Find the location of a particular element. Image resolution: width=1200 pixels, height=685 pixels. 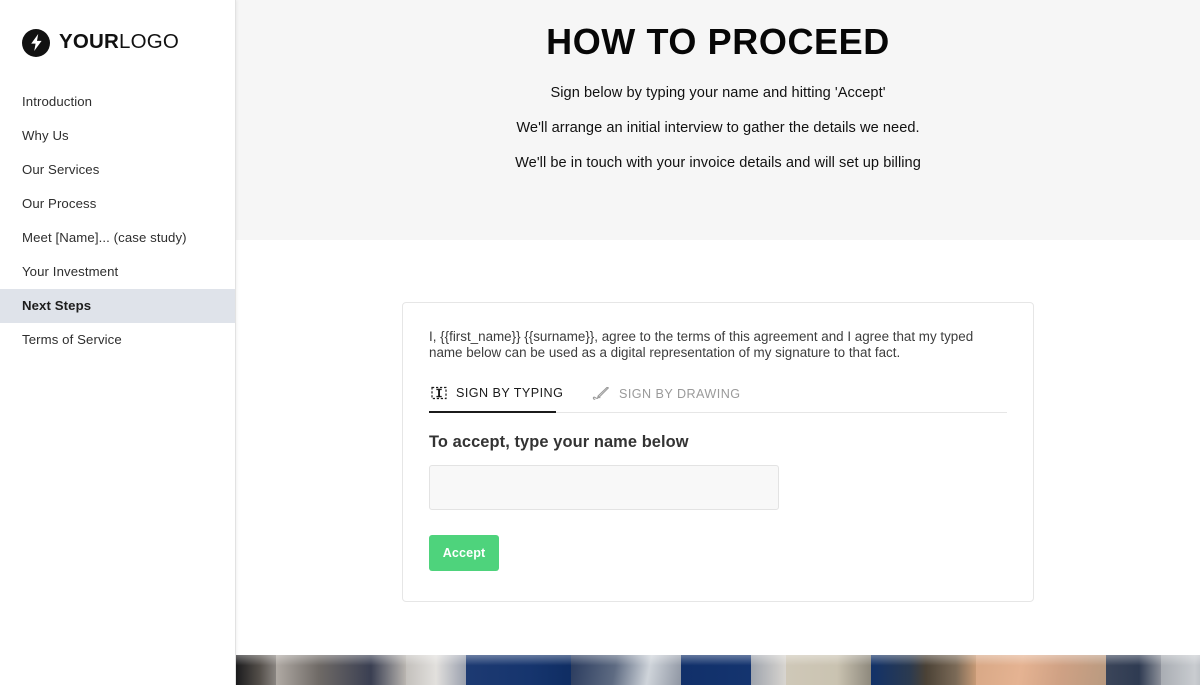

footer-photo is located at coordinates (718, 670).